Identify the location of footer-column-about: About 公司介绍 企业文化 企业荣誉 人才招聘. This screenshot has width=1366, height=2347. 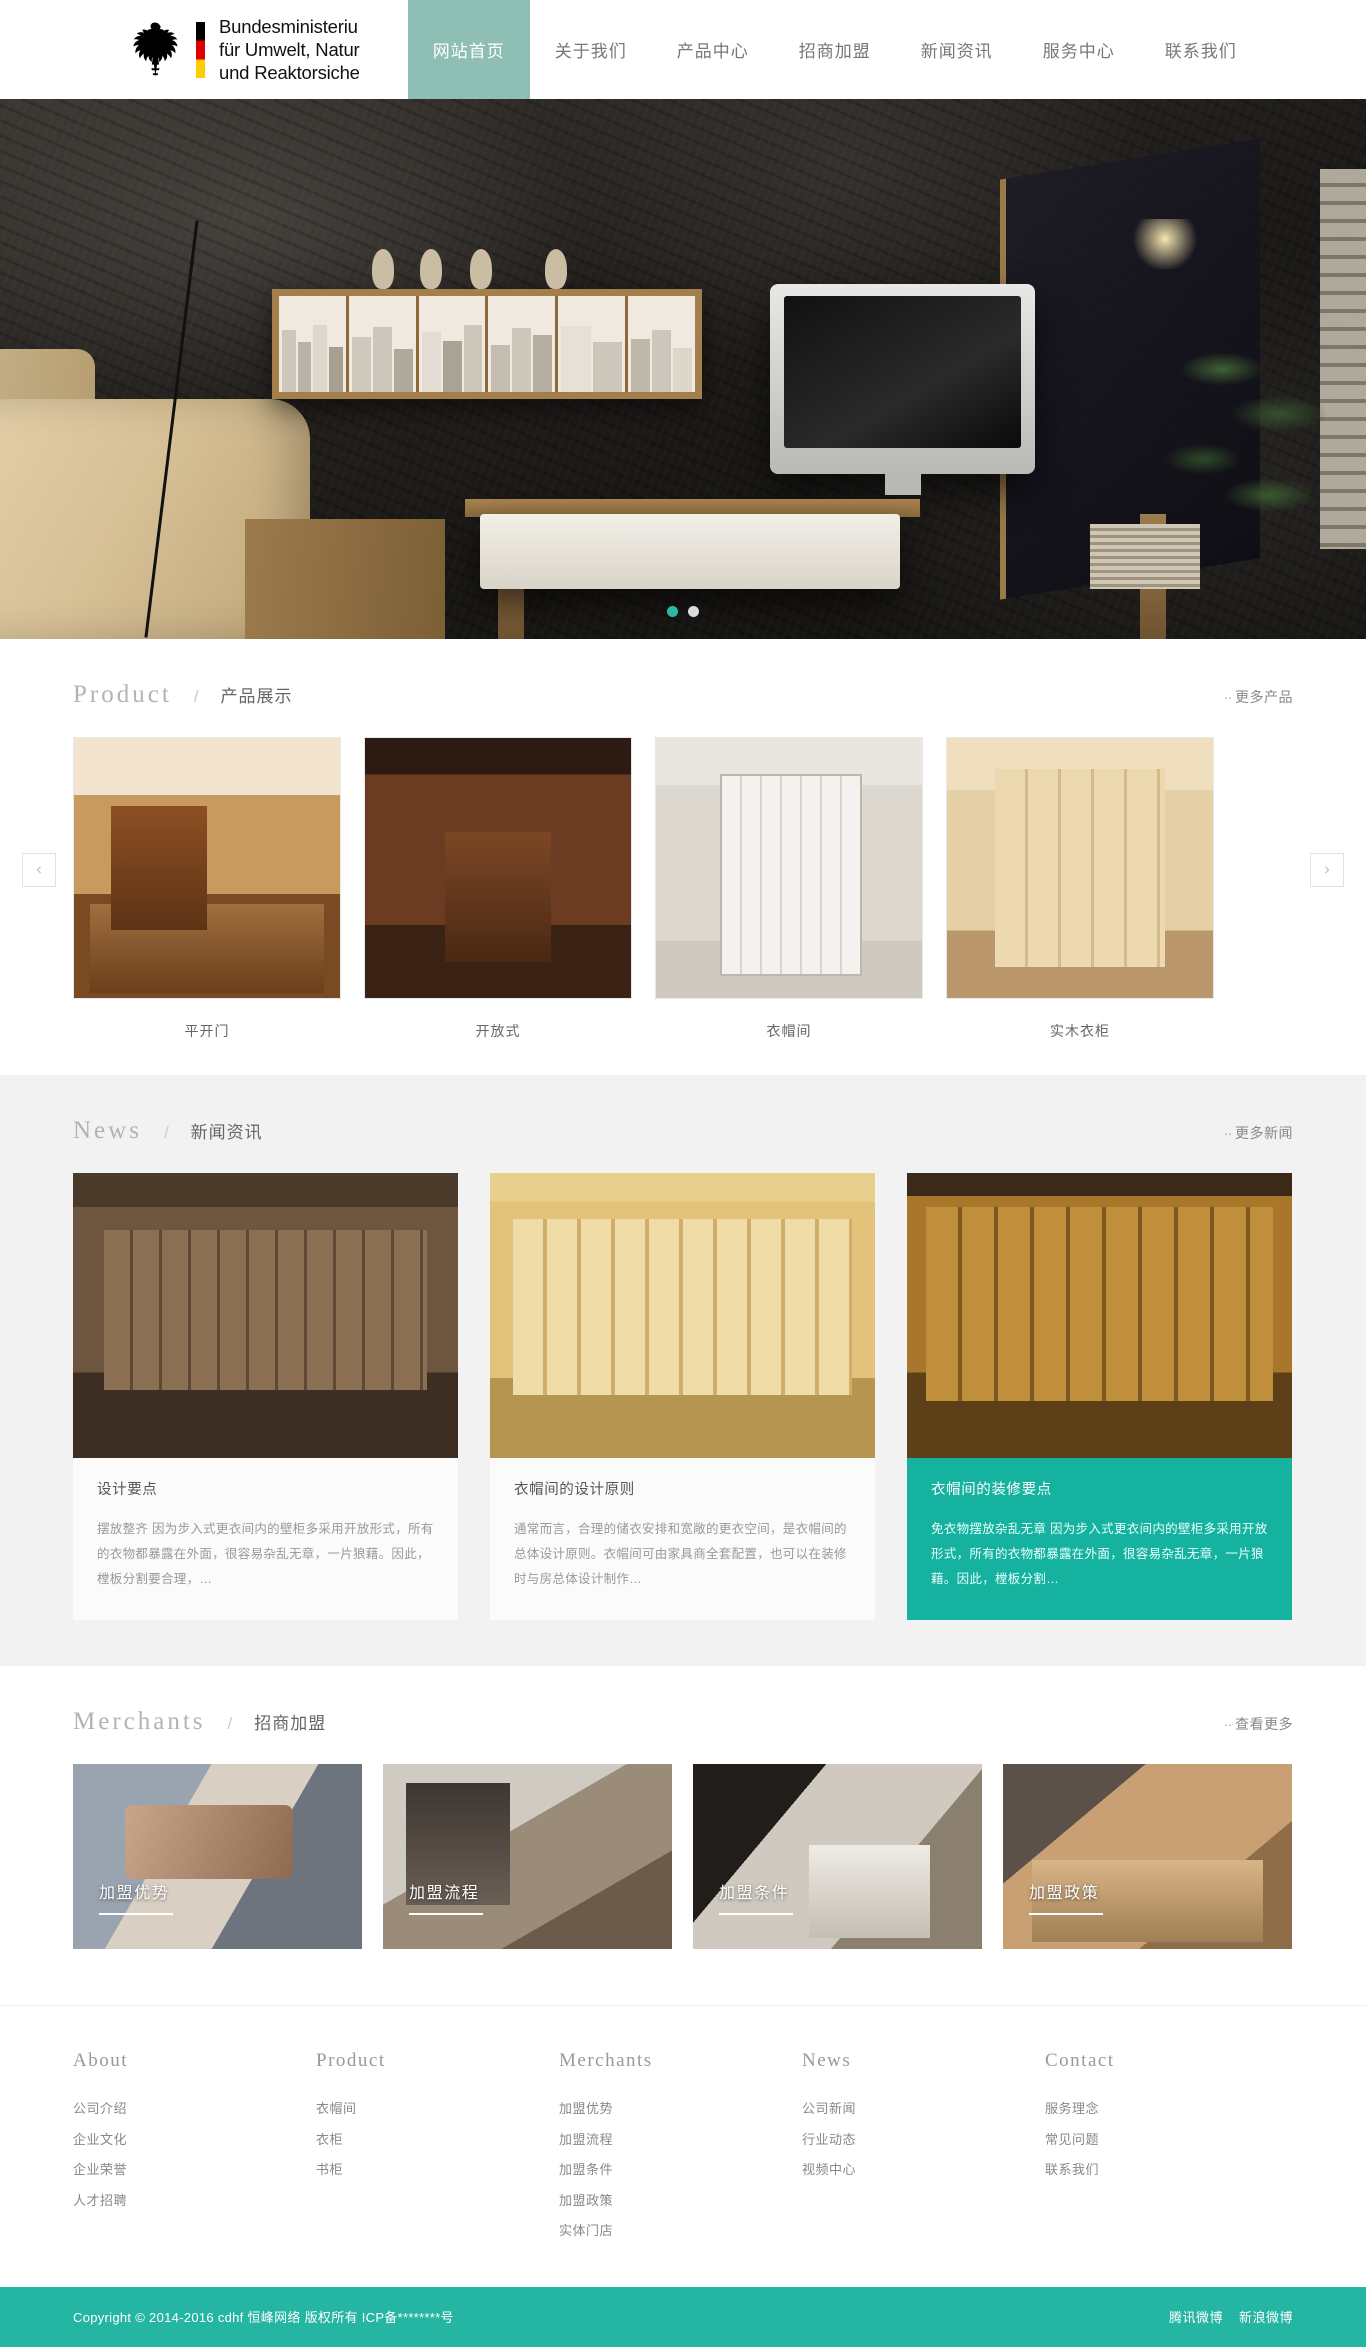
(194, 2148).